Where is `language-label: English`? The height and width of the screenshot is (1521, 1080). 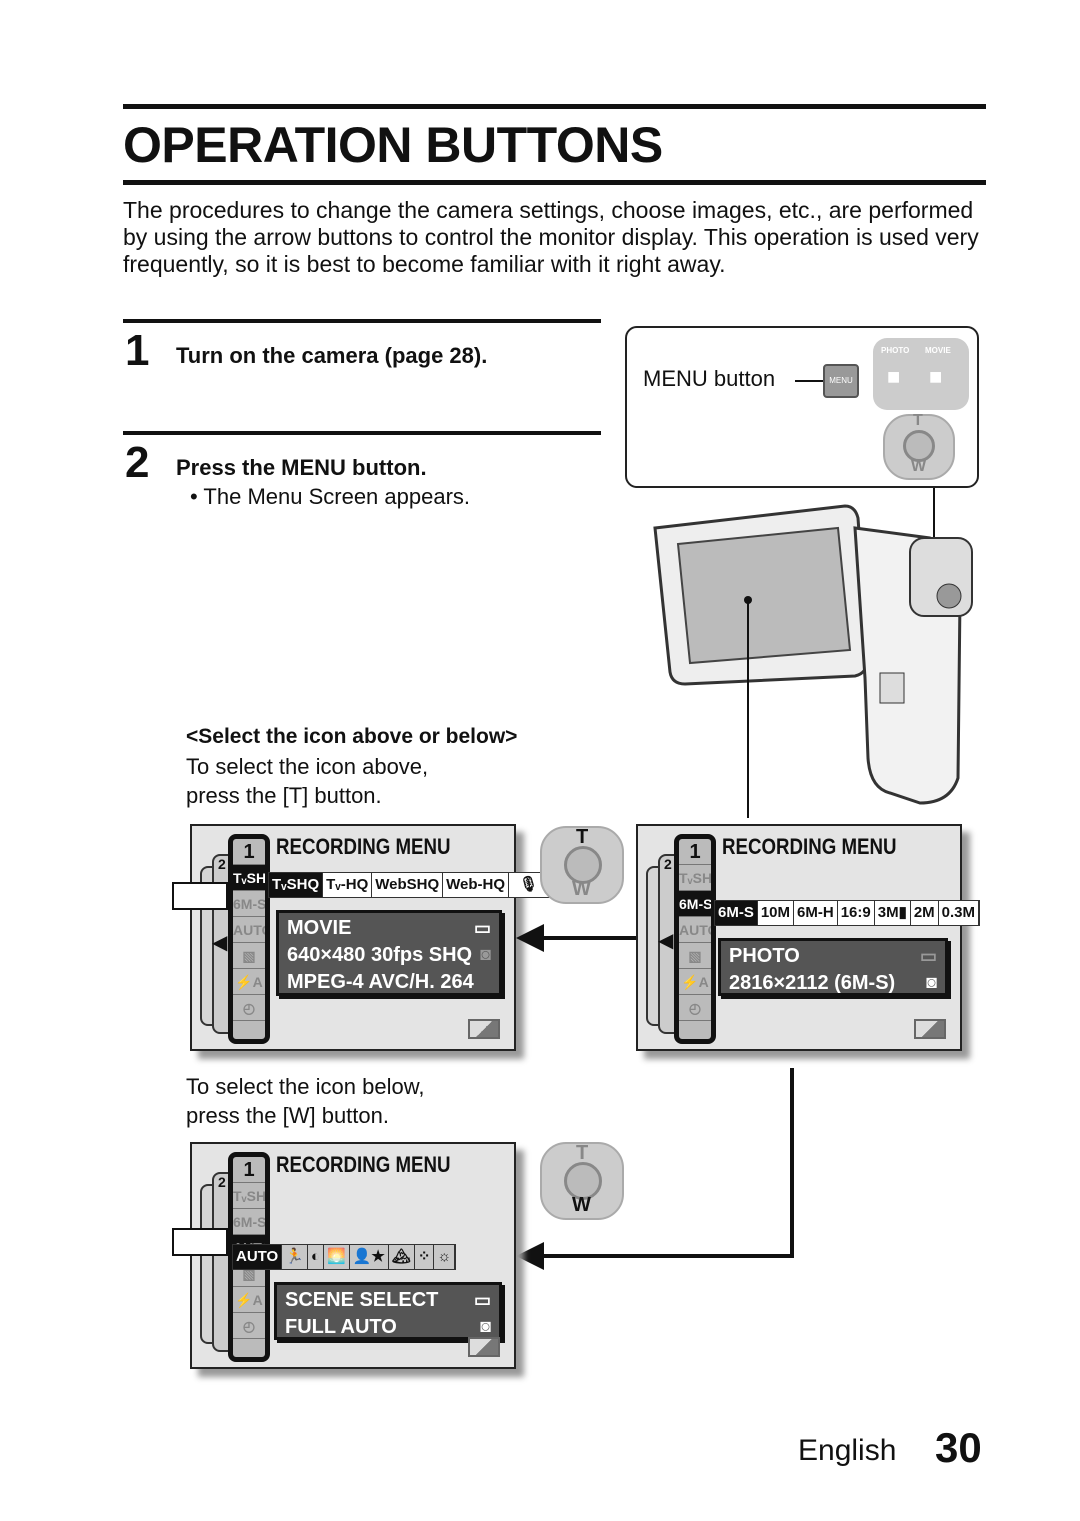 language-label: English is located at coordinates (847, 1450).